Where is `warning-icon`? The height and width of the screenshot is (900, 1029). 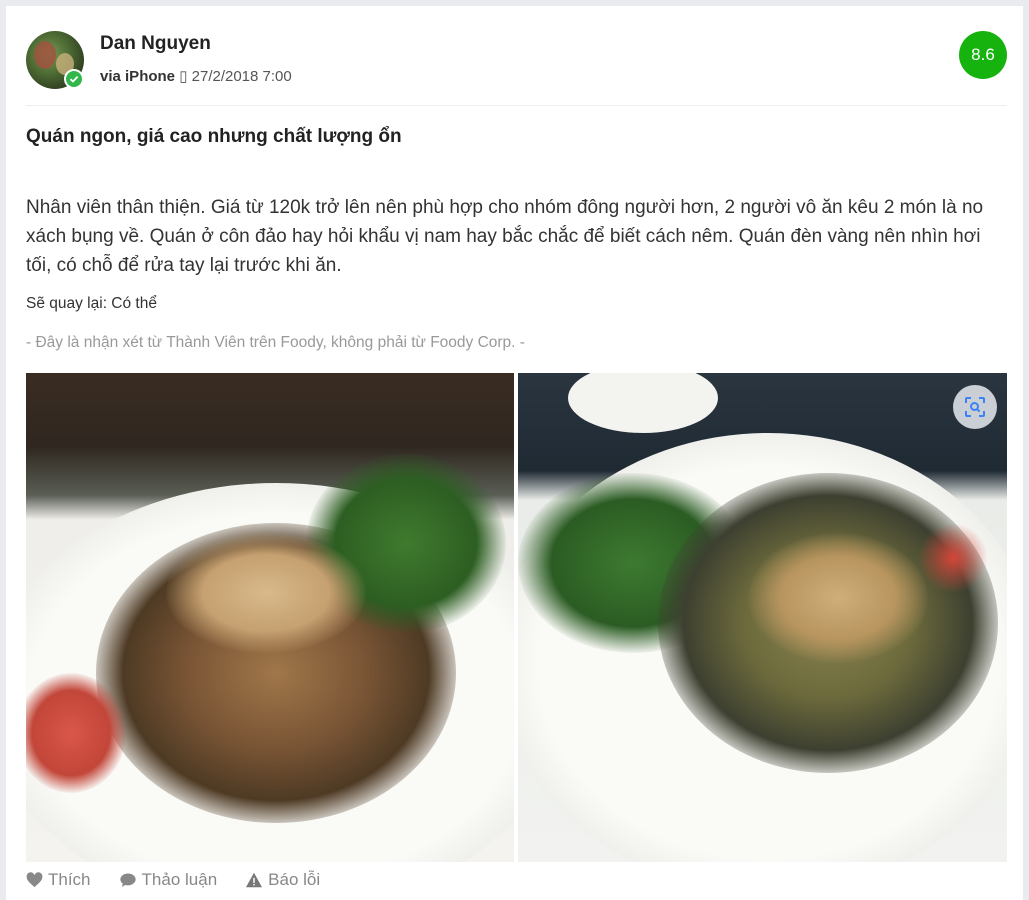
warning-icon is located at coordinates (254, 880).